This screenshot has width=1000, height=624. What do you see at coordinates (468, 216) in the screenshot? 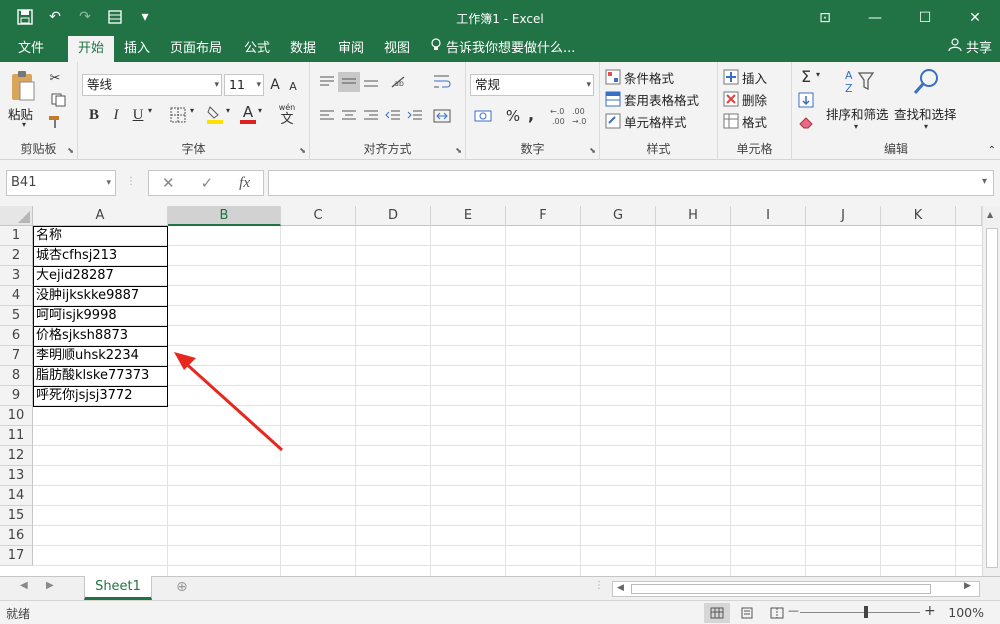
I see `column-header-e: E` at bounding box center [468, 216].